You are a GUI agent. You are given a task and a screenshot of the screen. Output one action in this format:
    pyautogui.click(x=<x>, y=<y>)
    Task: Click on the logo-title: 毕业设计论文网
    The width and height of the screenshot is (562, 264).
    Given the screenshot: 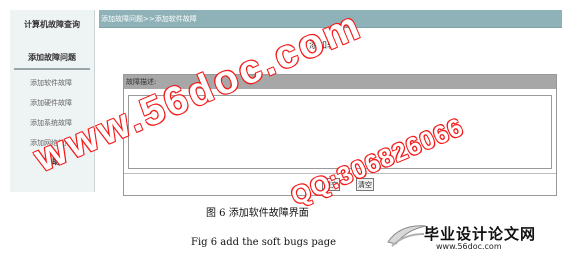 What is the action you would take?
    pyautogui.click(x=480, y=234)
    